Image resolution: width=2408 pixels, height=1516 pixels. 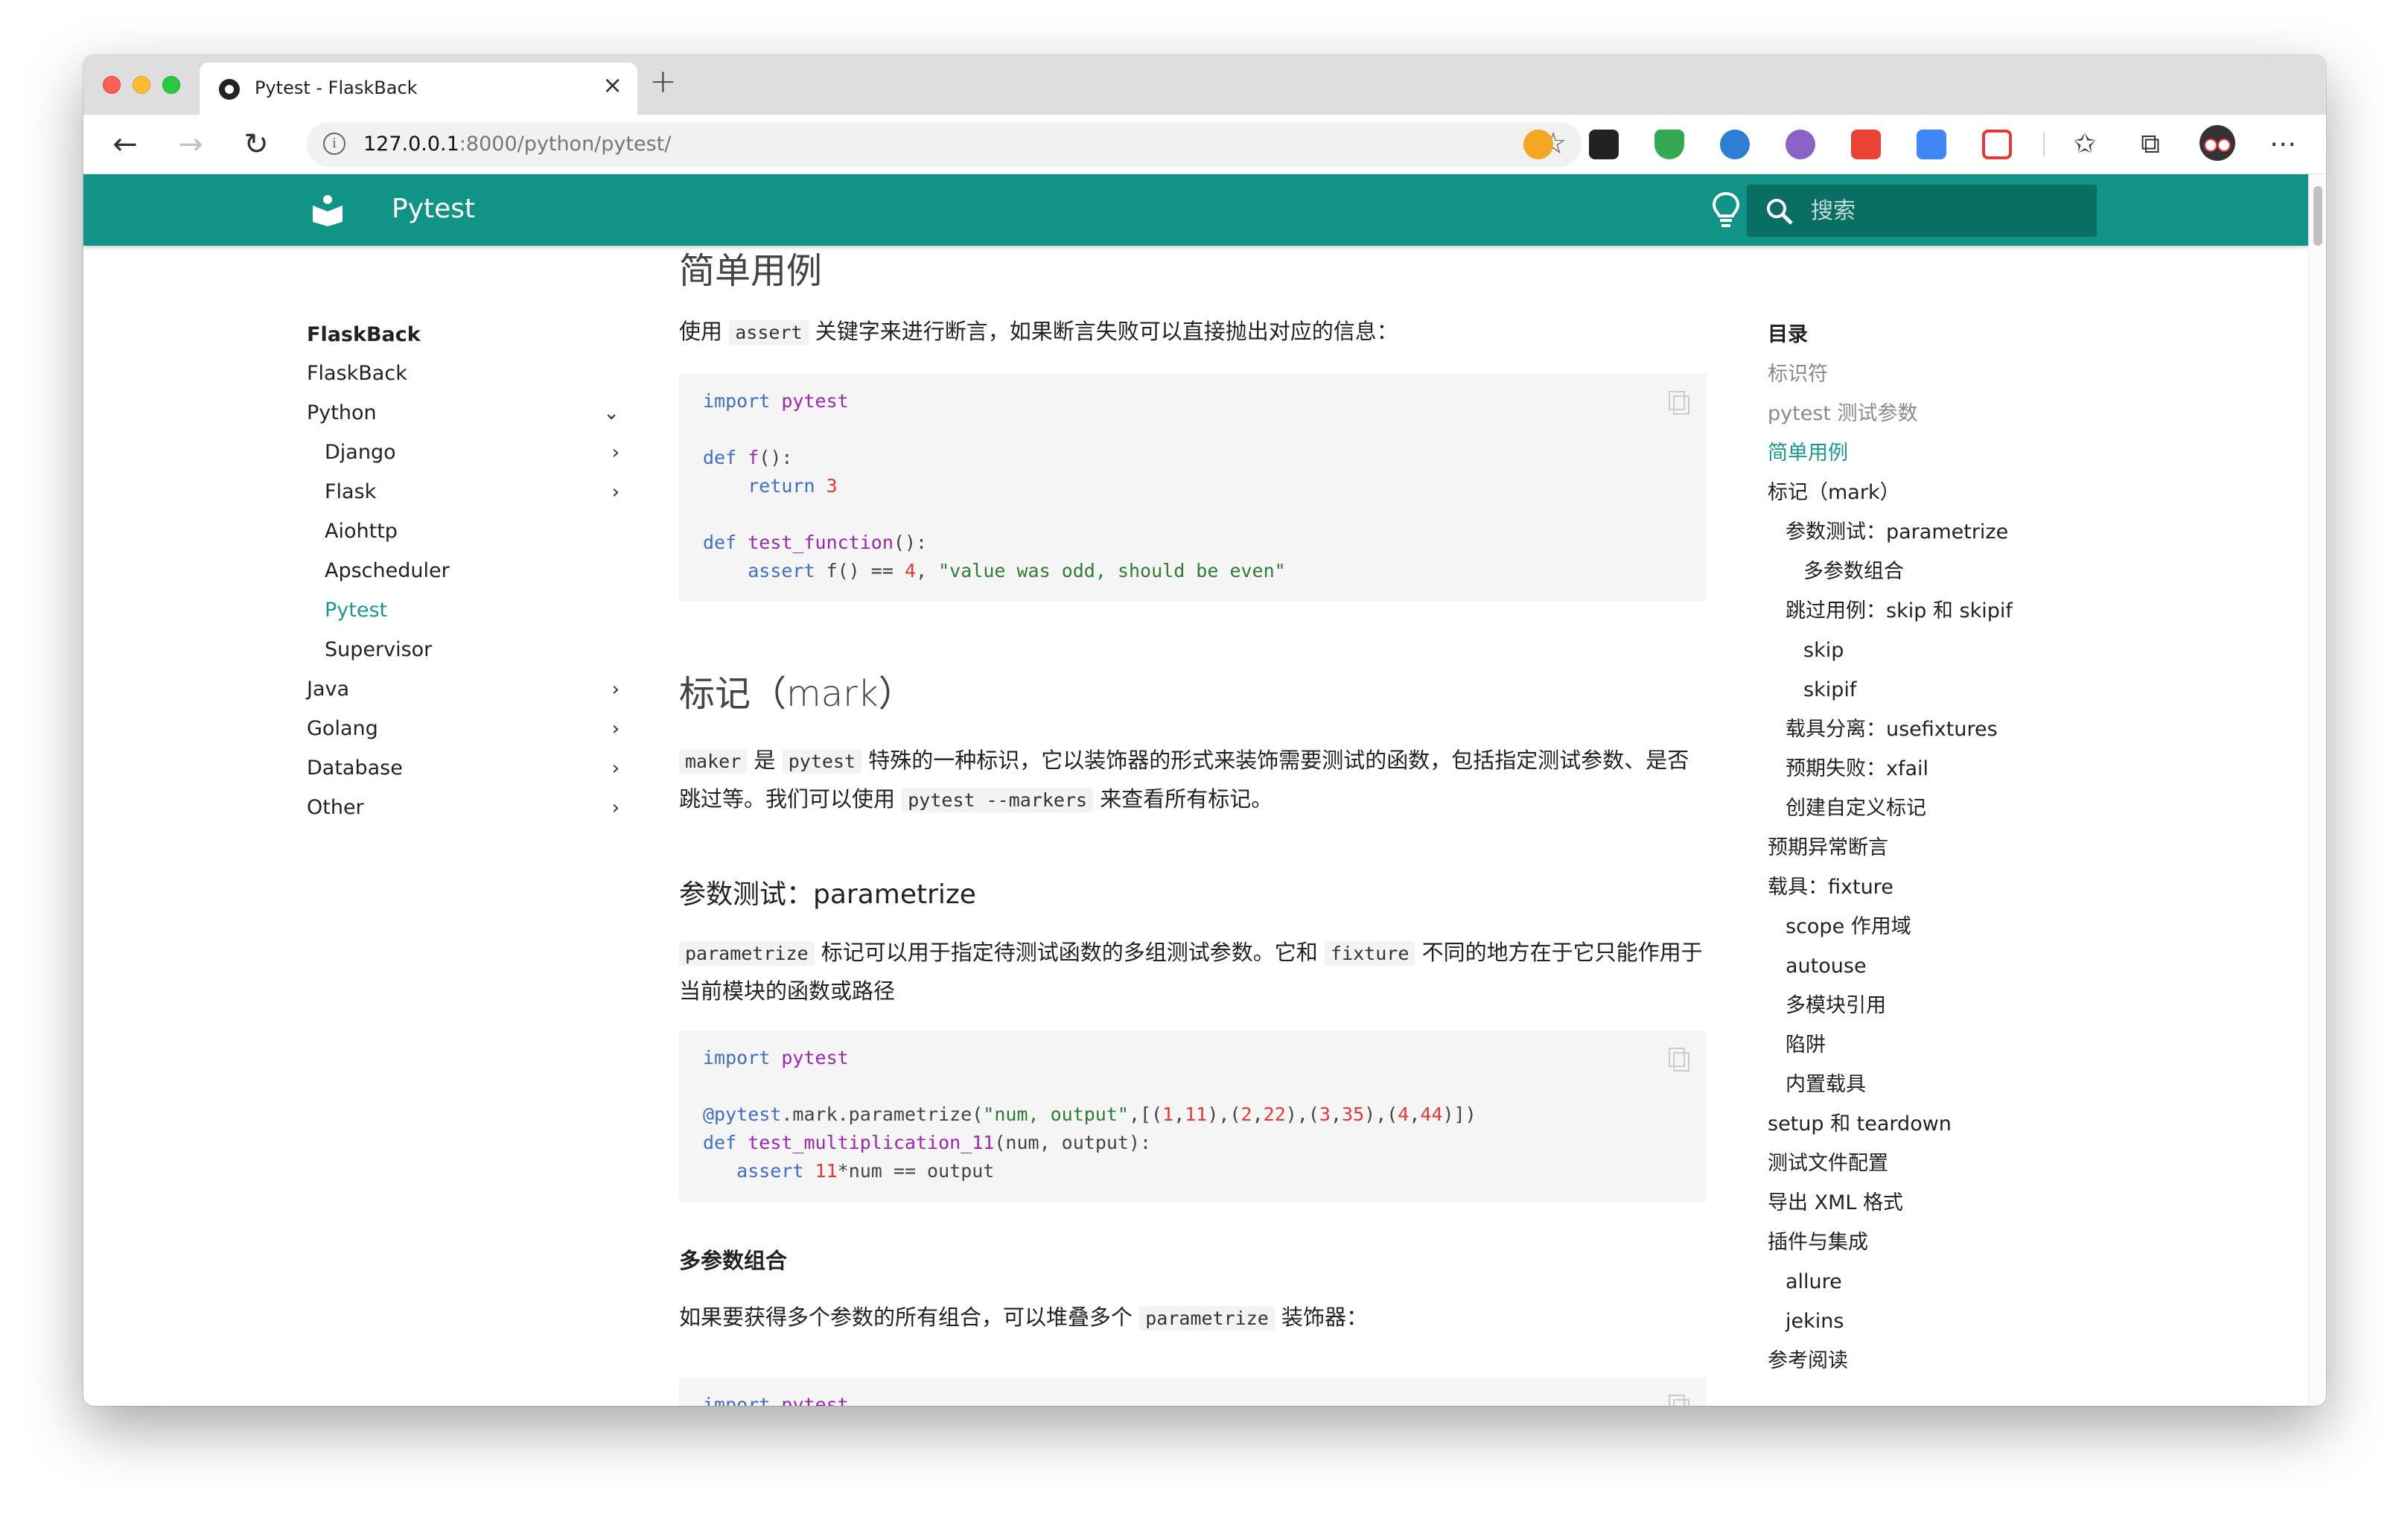 What do you see at coordinates (1857, 769) in the screenshot?
I see `toc-item: 预期失败：xfail` at bounding box center [1857, 769].